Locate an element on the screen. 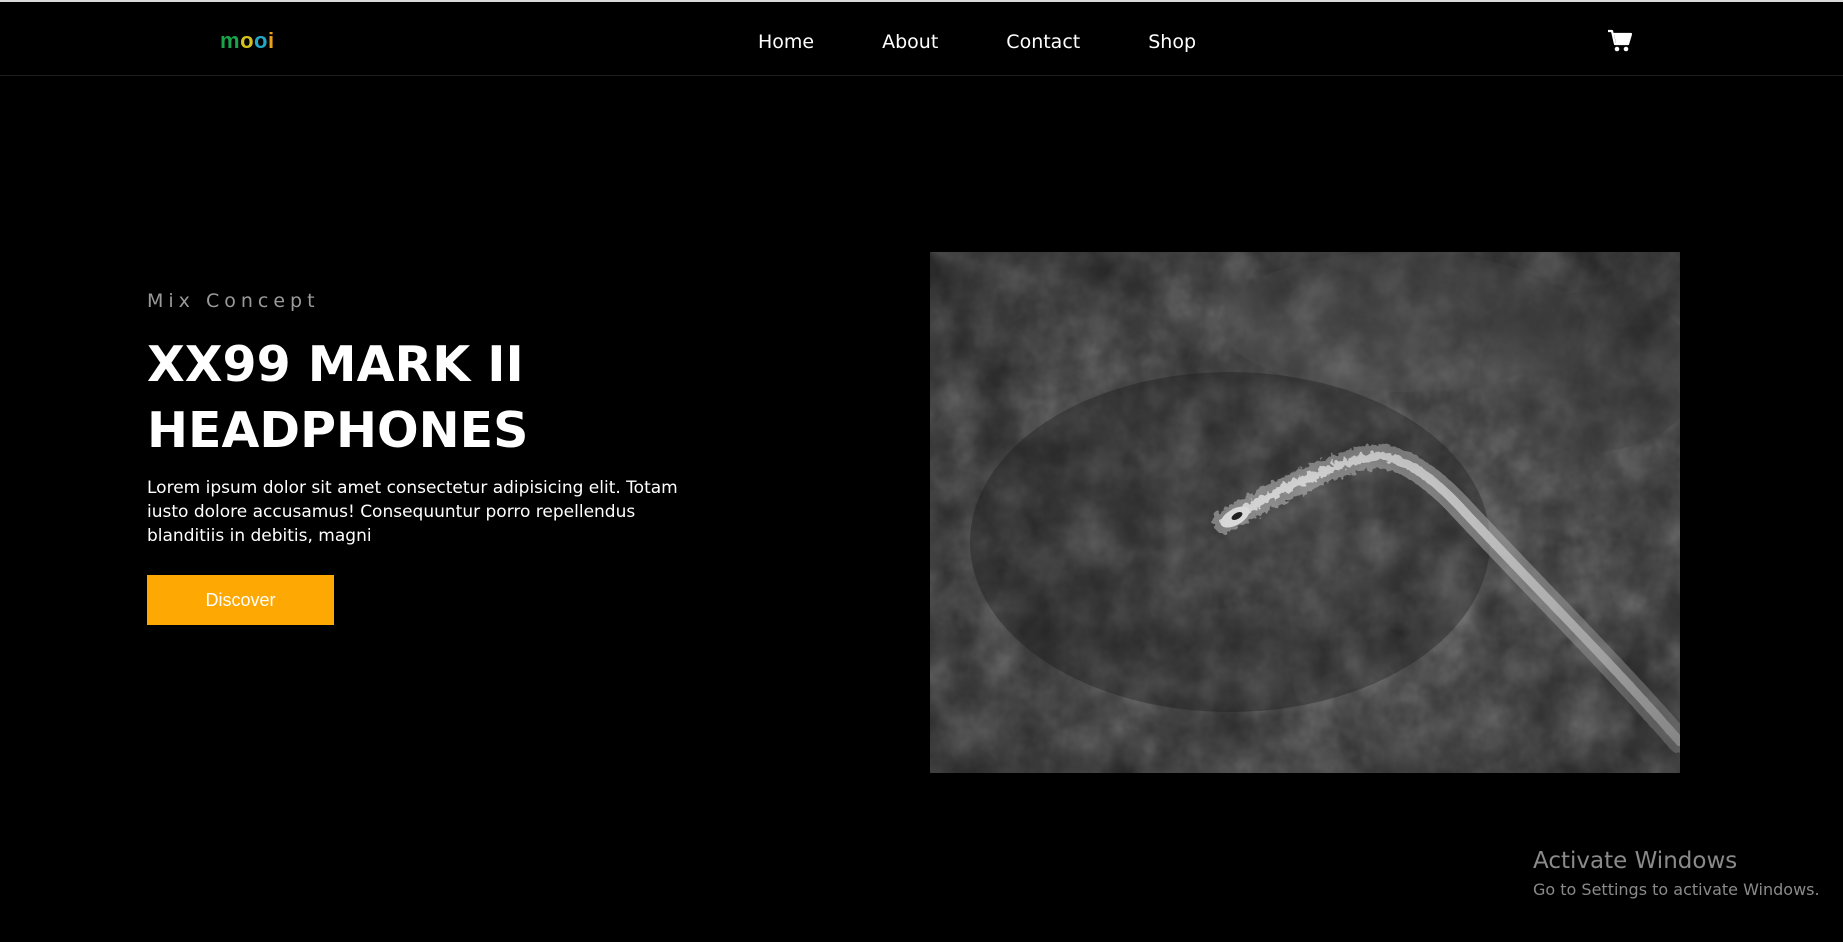 The width and height of the screenshot is (1843, 942). hero-title: XX99 MARK II HEADPHONES is located at coordinates (427, 398).